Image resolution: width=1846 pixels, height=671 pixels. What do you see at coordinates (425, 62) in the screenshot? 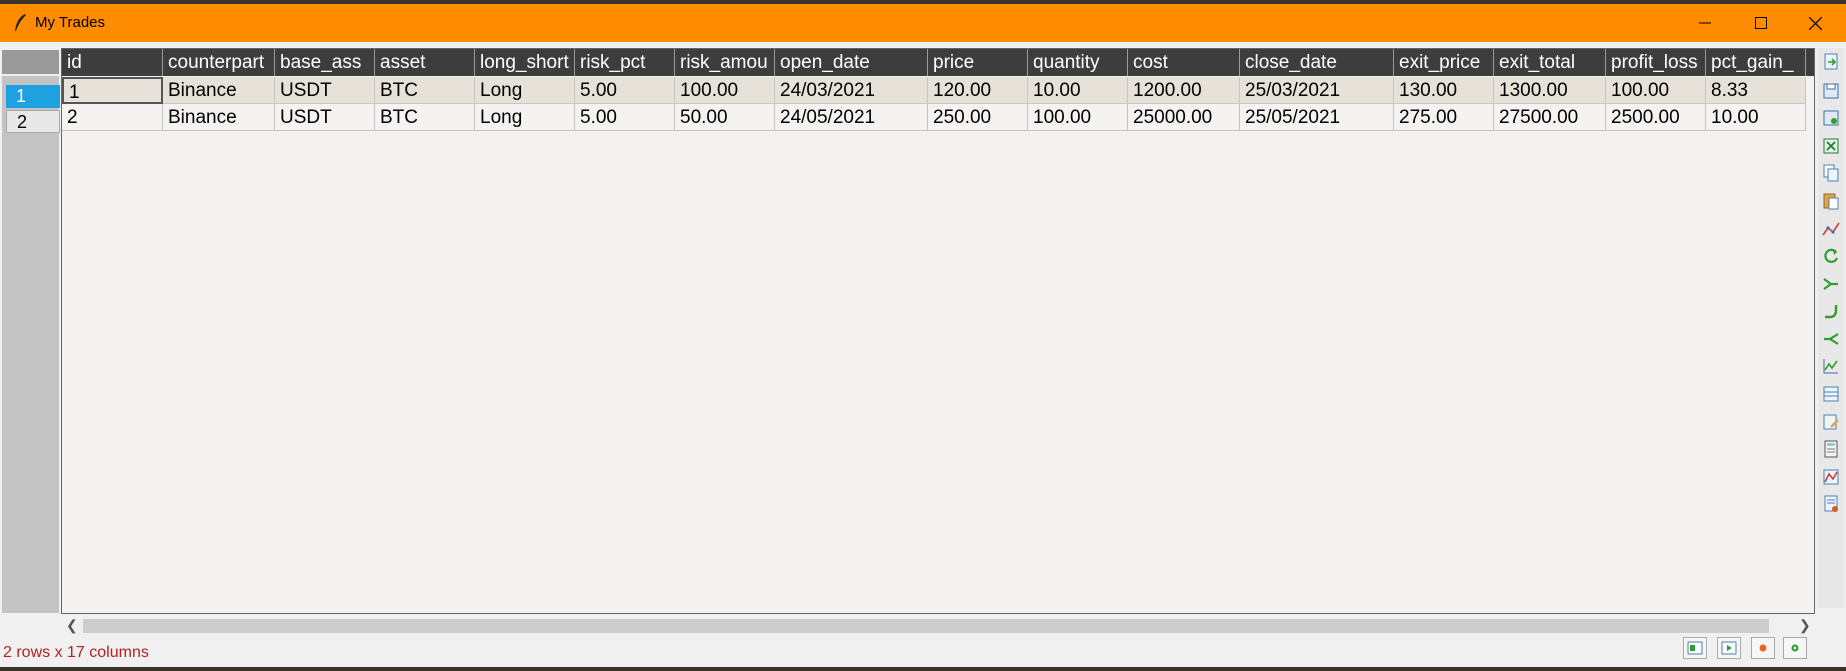
I see `column-header-asset: asset` at bounding box center [425, 62].